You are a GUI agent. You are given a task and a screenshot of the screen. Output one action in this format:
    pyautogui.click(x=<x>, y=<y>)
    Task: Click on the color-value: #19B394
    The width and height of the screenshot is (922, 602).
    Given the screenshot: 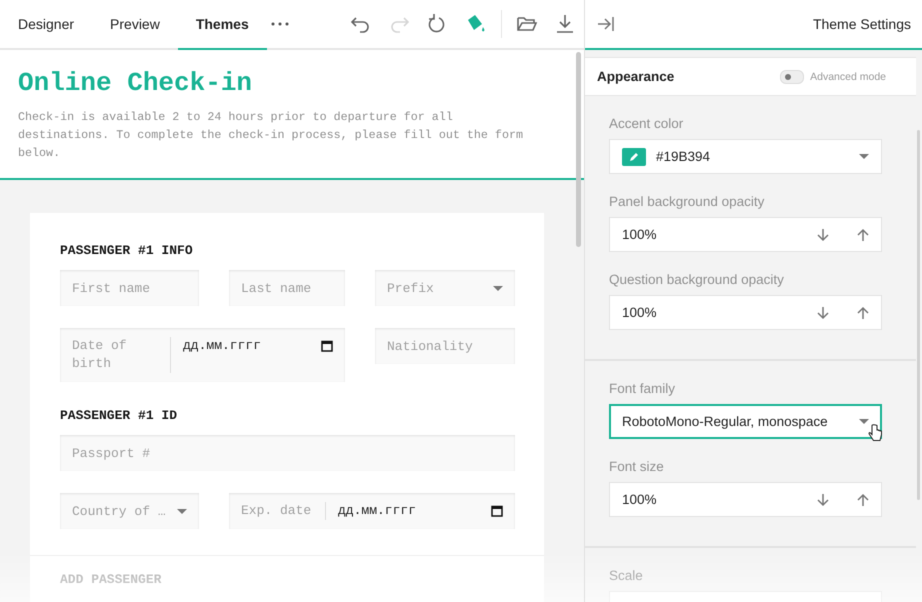 What is the action you would take?
    pyautogui.click(x=684, y=156)
    